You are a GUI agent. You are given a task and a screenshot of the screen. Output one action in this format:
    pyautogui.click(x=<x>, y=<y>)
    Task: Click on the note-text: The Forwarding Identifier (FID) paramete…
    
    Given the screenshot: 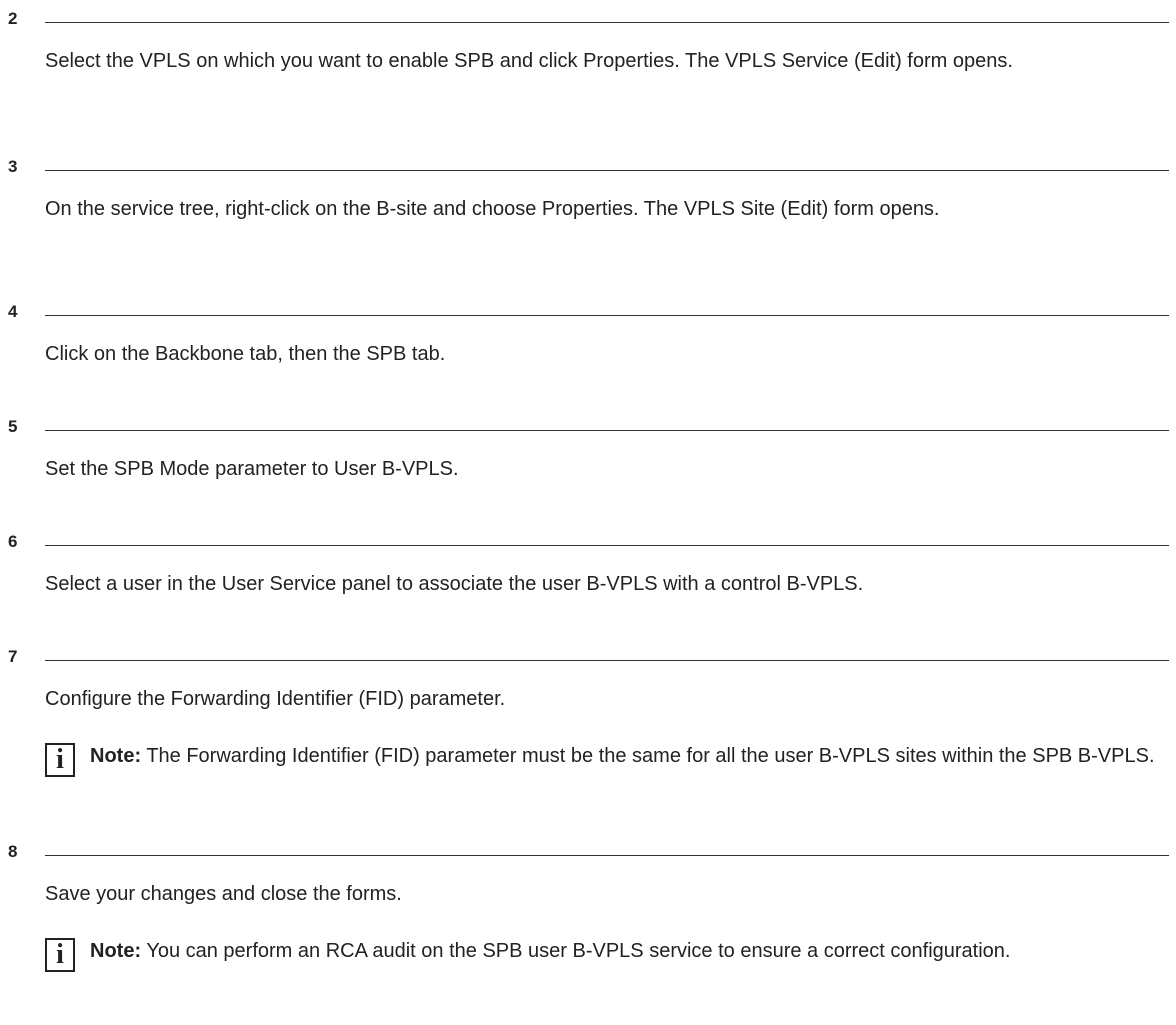 What is the action you would take?
    pyautogui.click(x=650, y=756)
    